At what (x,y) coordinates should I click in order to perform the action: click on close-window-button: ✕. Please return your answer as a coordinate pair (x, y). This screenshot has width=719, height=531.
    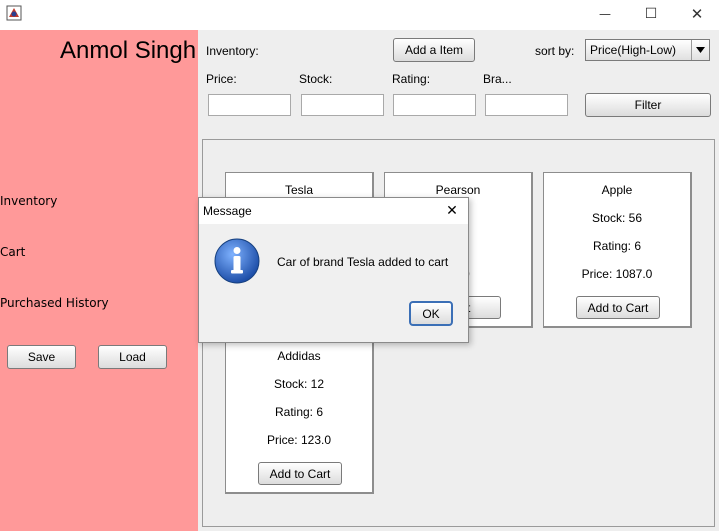
    Looking at the image, I should click on (696, 14).